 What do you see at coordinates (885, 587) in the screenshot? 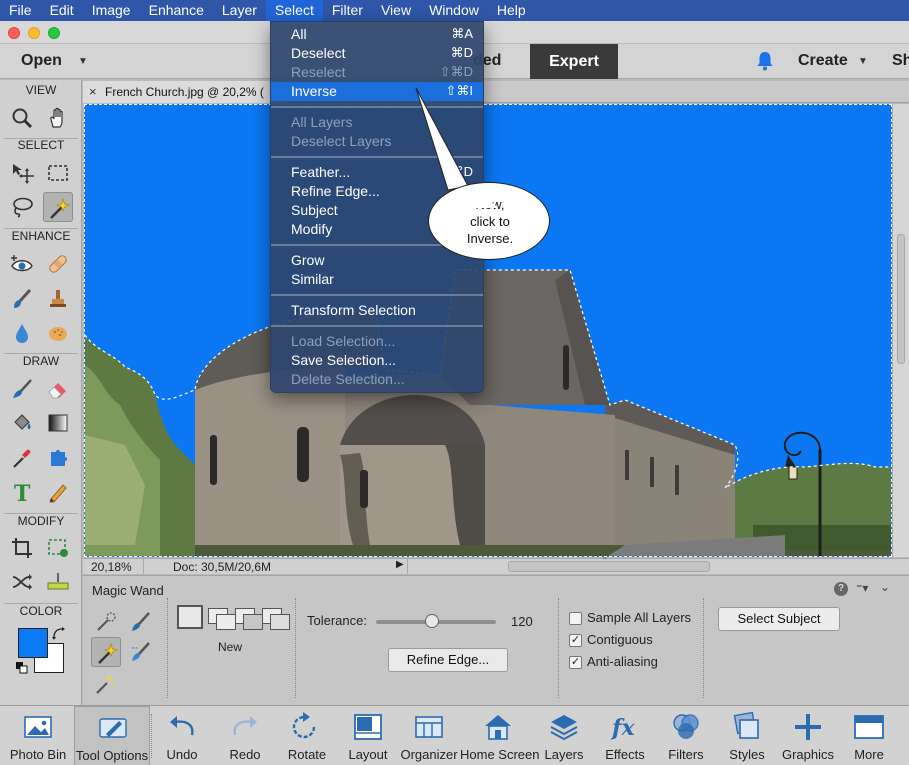
I see `collapse-panel-icon: ⌄` at bounding box center [885, 587].